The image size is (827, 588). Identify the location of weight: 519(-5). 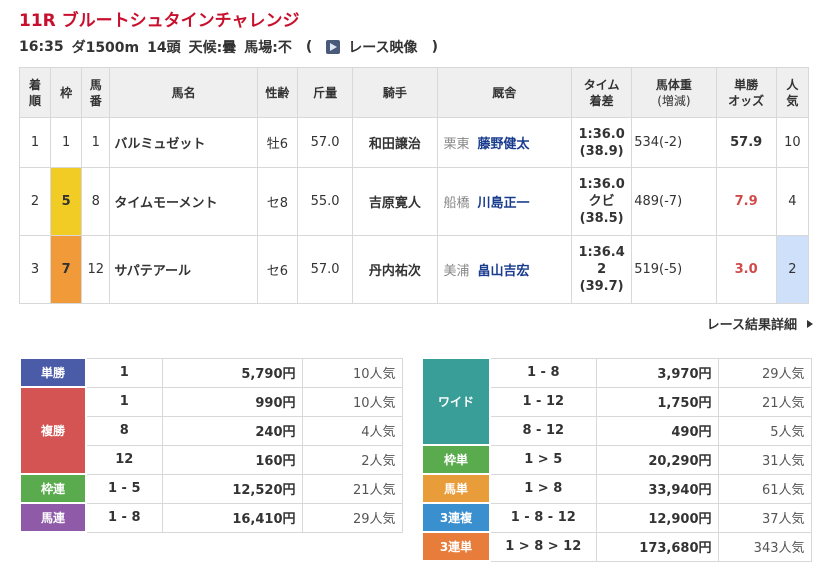
(674, 269).